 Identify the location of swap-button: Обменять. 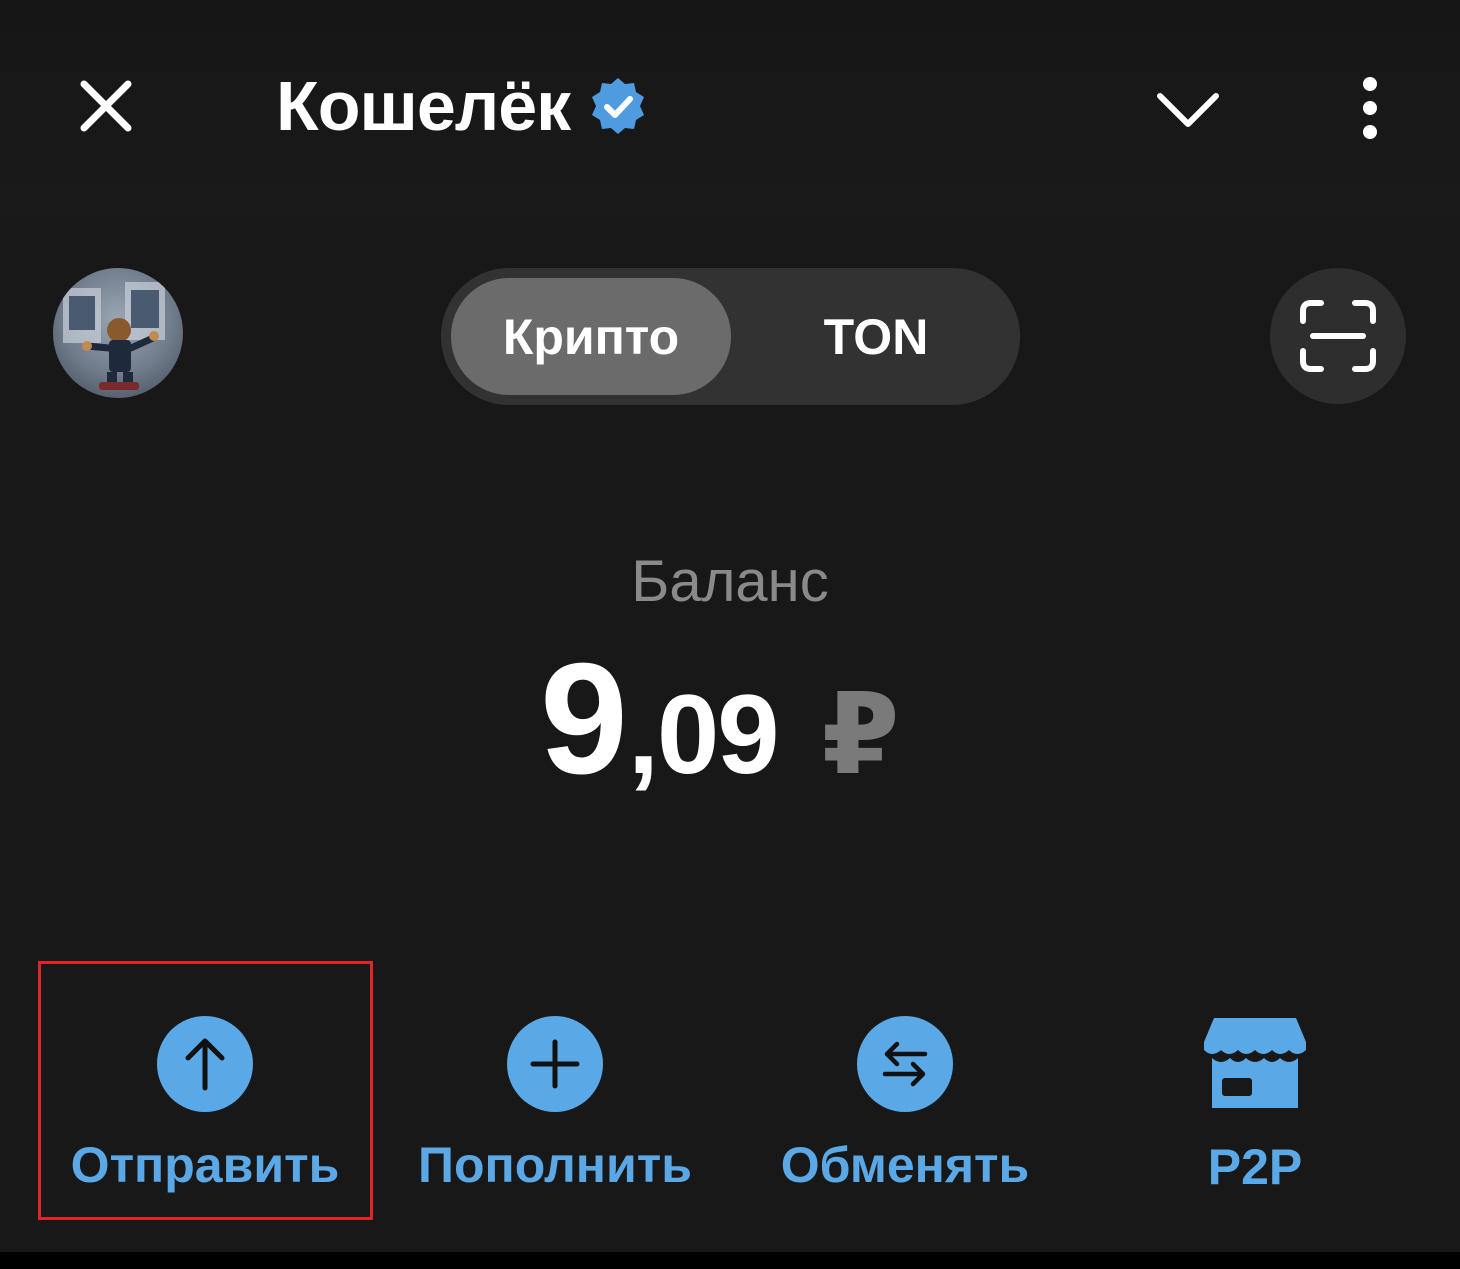
(905, 1110).